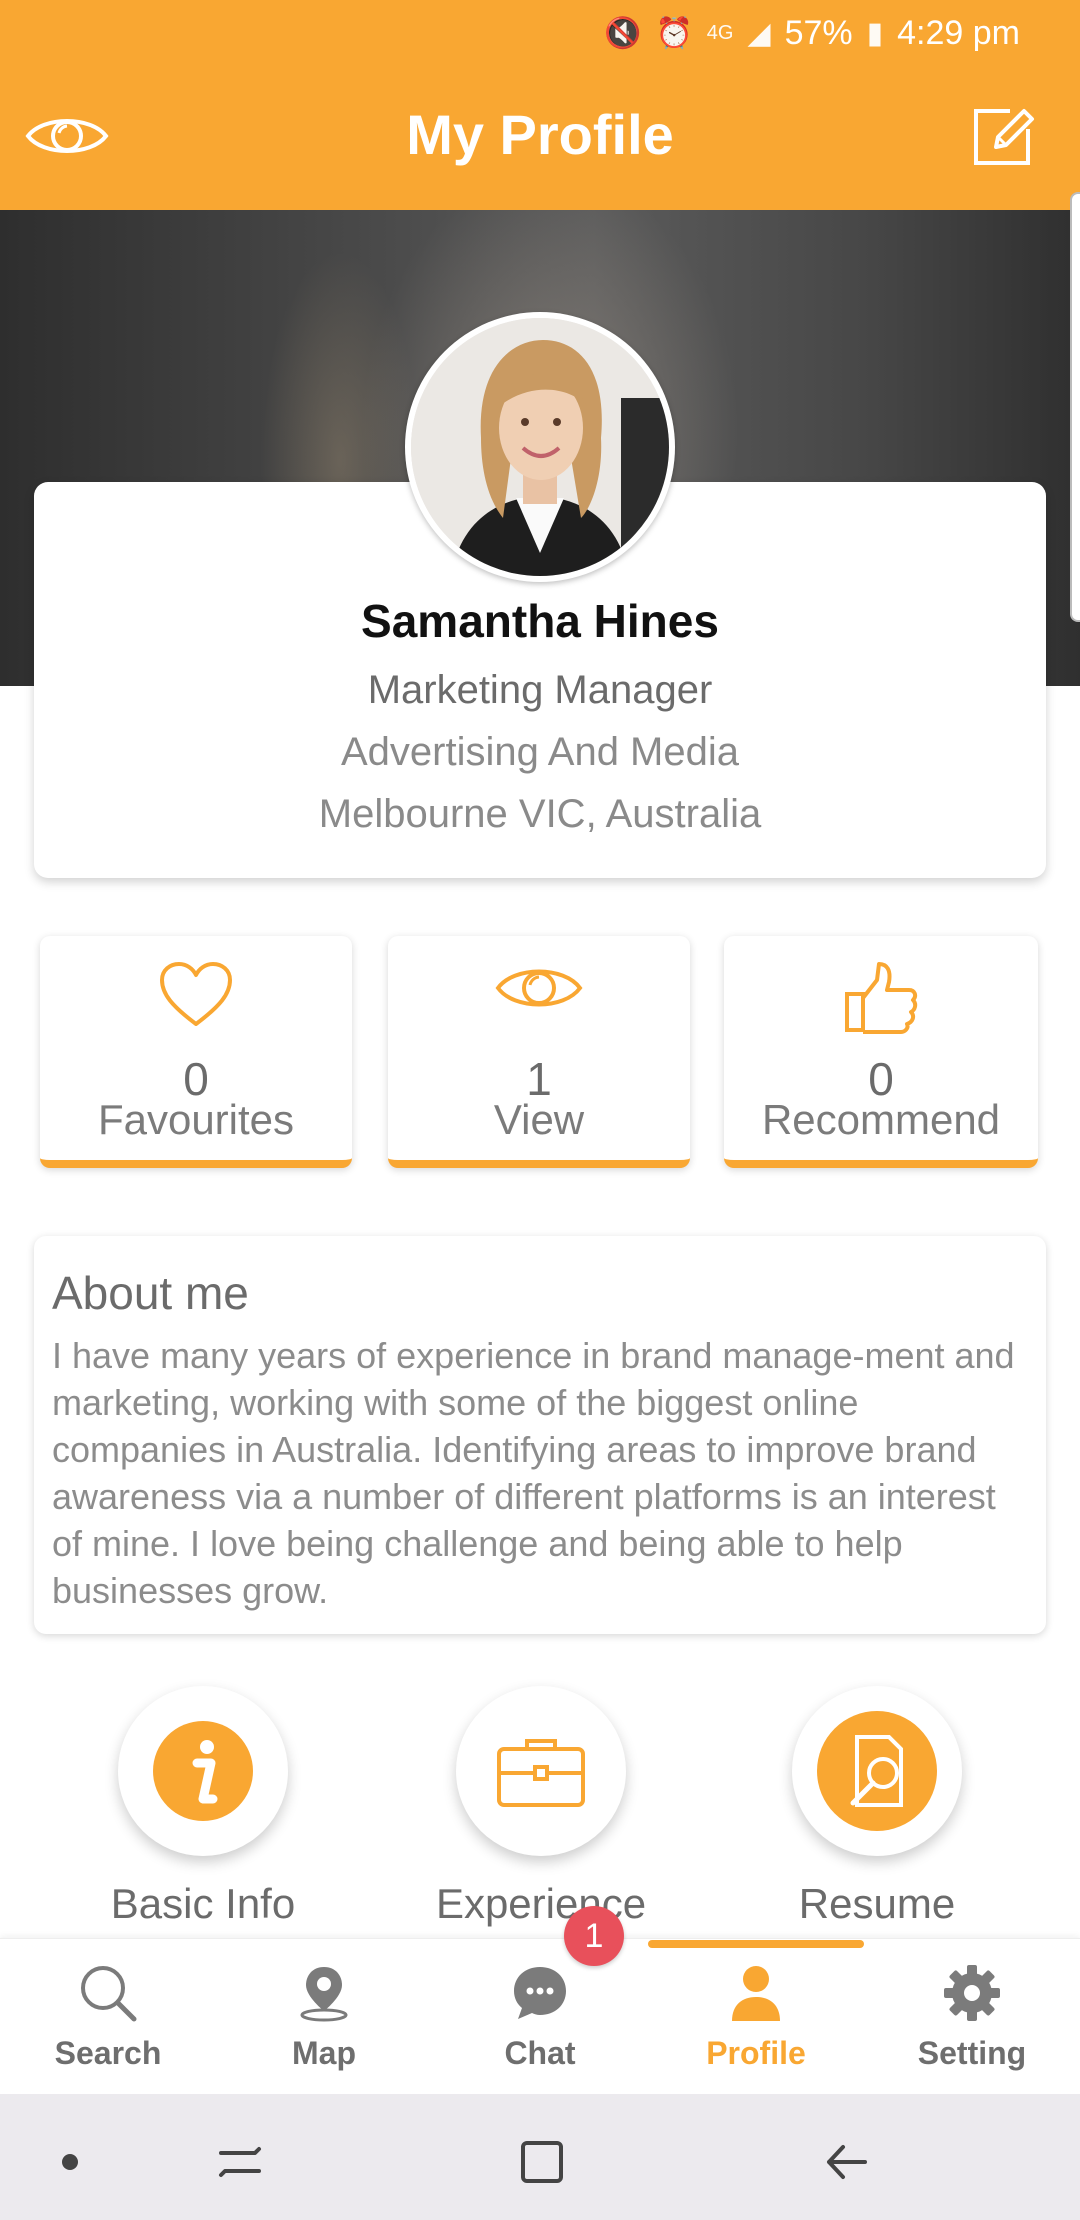 This screenshot has height=2220, width=1080. I want to click on back-icon, so click(847, 2162).